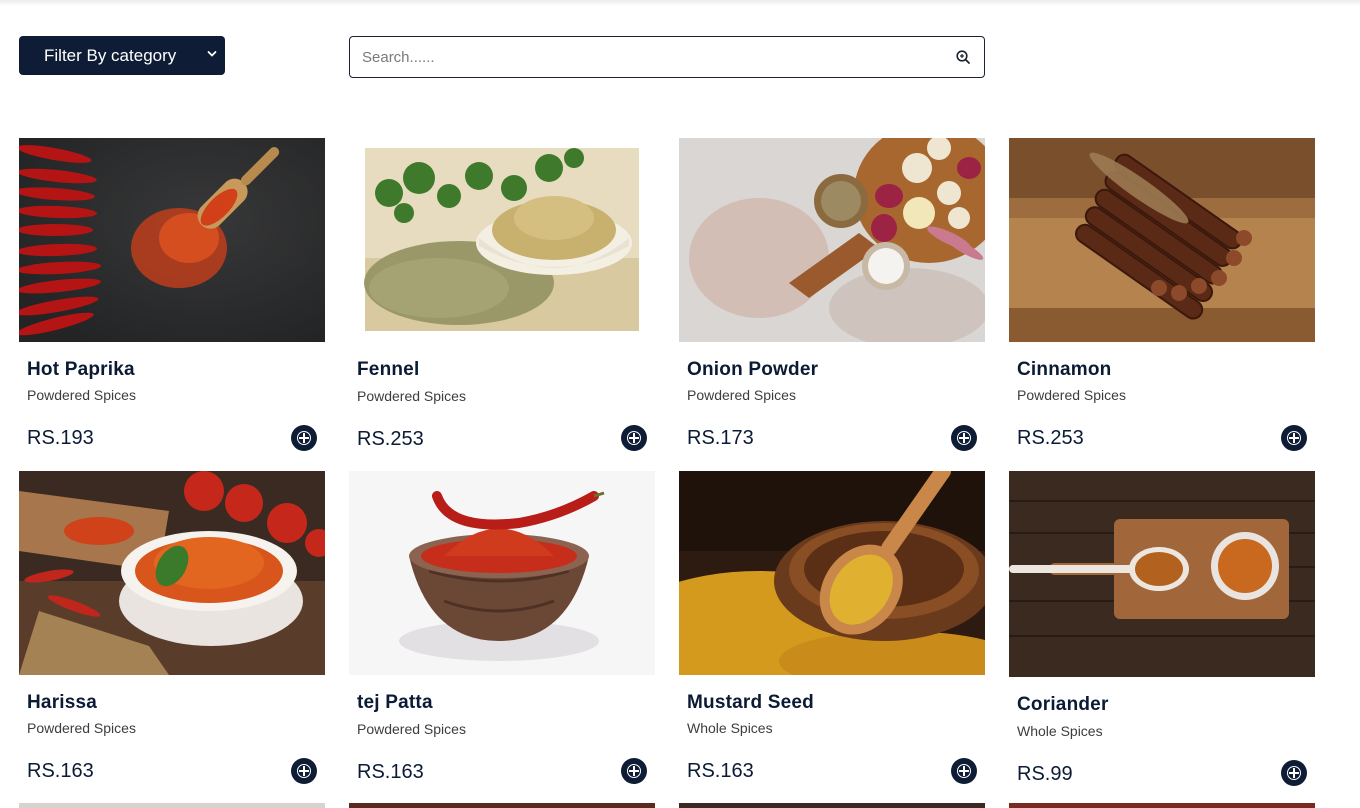 Image resolution: width=1360 pixels, height=808 pixels. What do you see at coordinates (502, 240) in the screenshot?
I see `product-image-fennel` at bounding box center [502, 240].